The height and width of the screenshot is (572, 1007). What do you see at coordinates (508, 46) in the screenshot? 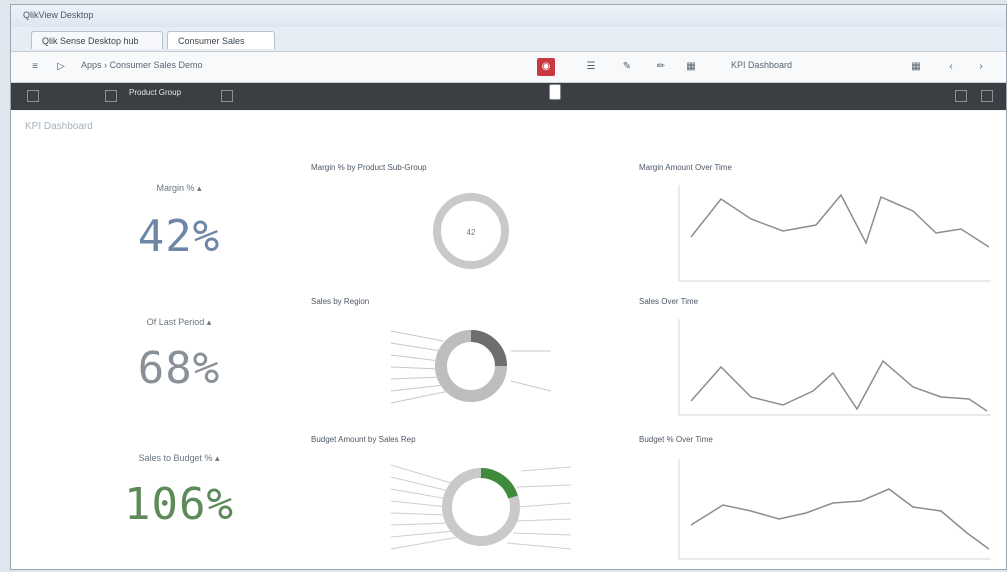
I see `tab-strip: Qlik Sense Desktop hub Consumer Sales` at bounding box center [508, 46].